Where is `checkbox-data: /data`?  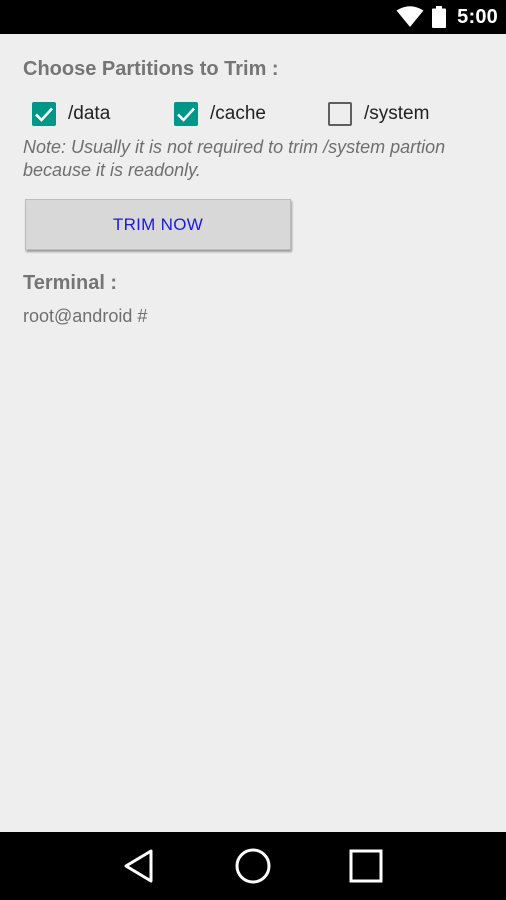
checkbox-data: /data is located at coordinates (71, 114).